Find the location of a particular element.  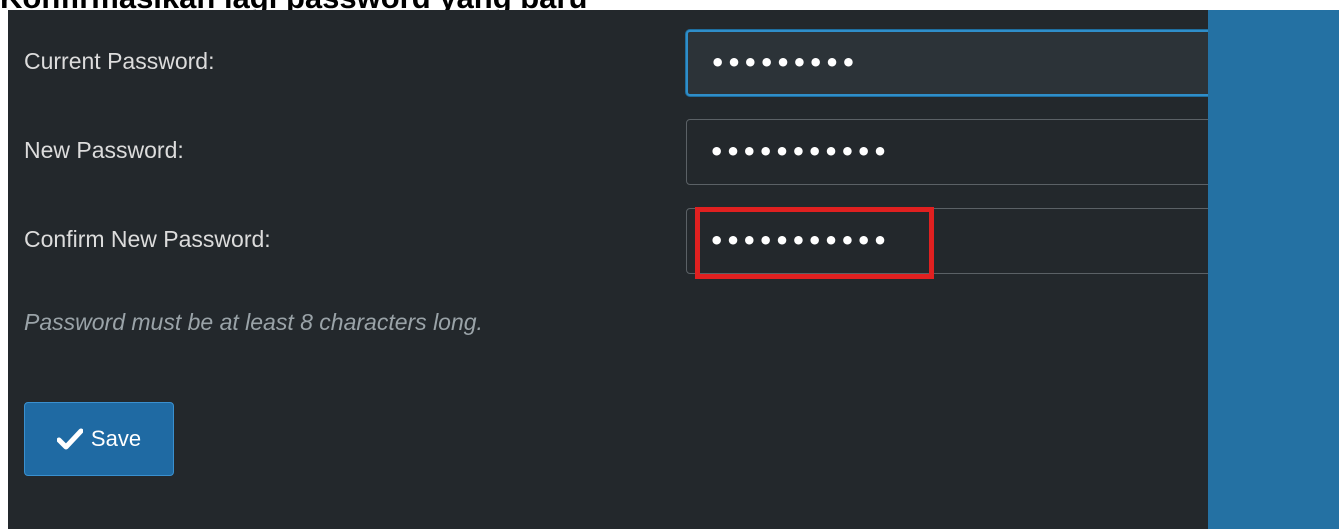

checkmark-icon is located at coordinates (69, 439).